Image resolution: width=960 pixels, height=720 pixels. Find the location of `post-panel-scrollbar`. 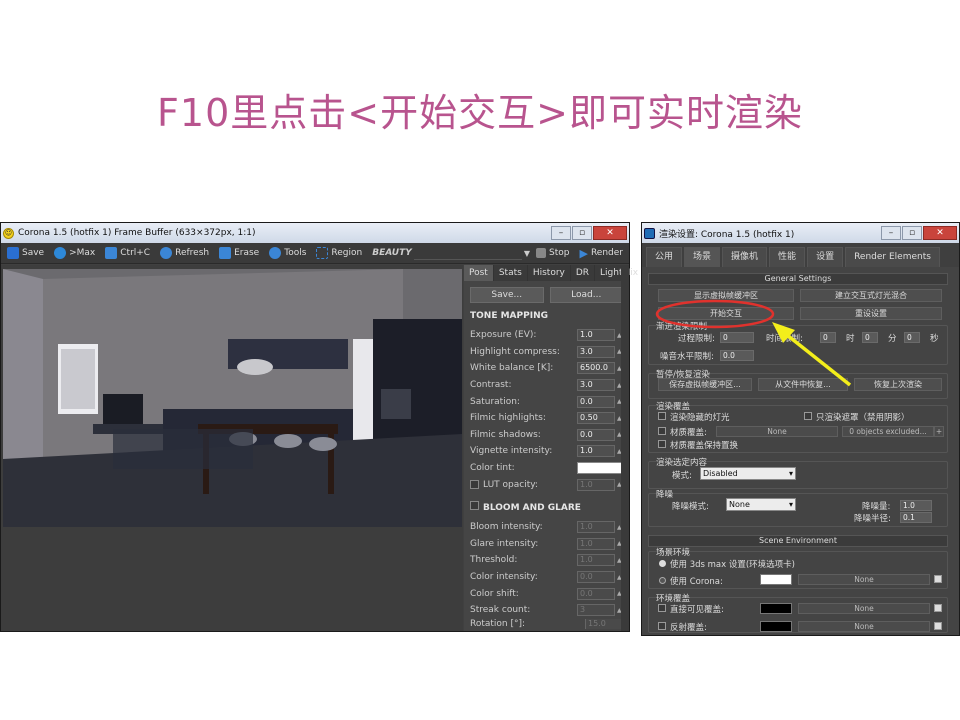

post-panel-scrollbar is located at coordinates (625, 448).